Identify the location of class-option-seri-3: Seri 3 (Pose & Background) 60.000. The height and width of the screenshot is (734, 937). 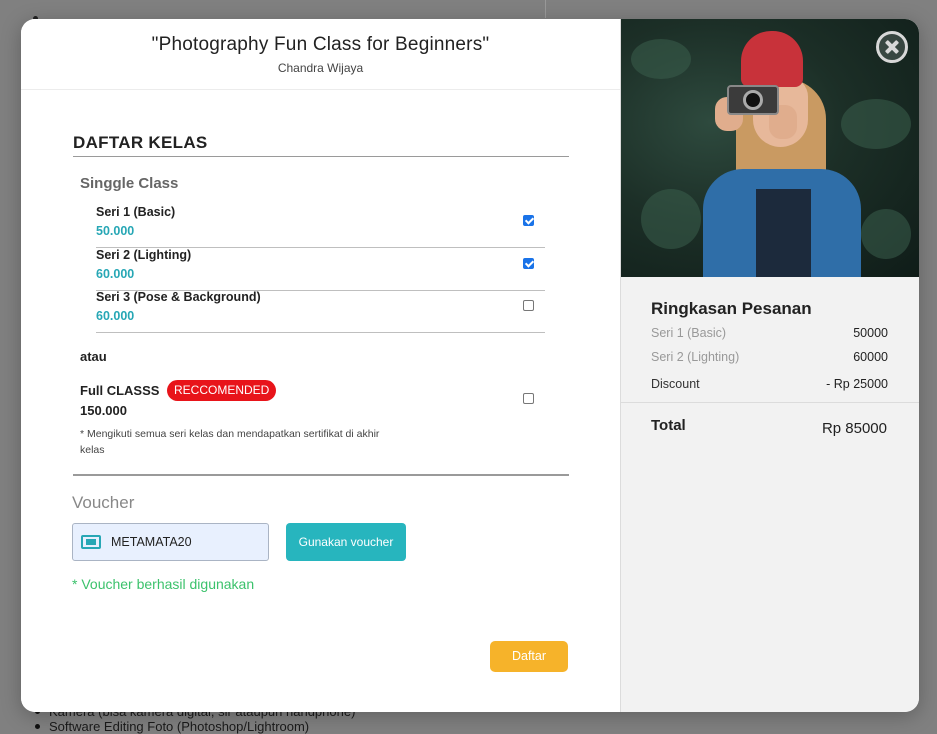
(320, 311).